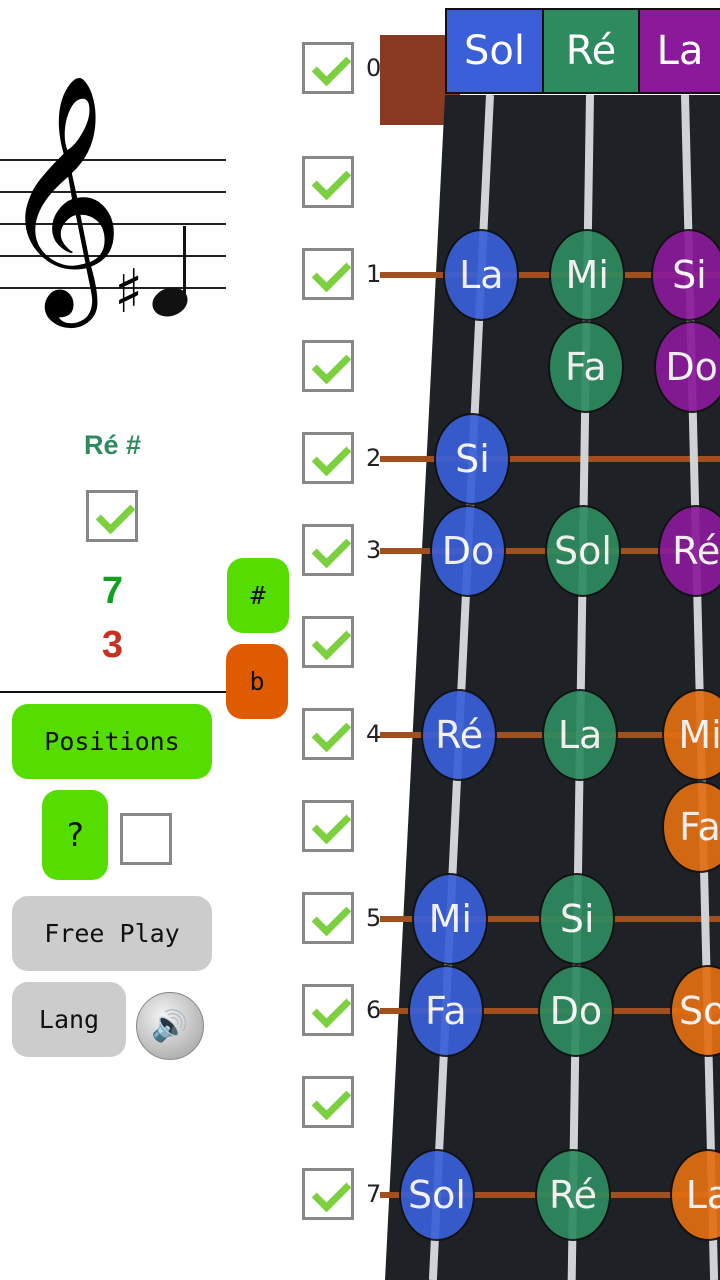  Describe the element at coordinates (112, 591) in the screenshot. I see `correct-count: 7` at that location.